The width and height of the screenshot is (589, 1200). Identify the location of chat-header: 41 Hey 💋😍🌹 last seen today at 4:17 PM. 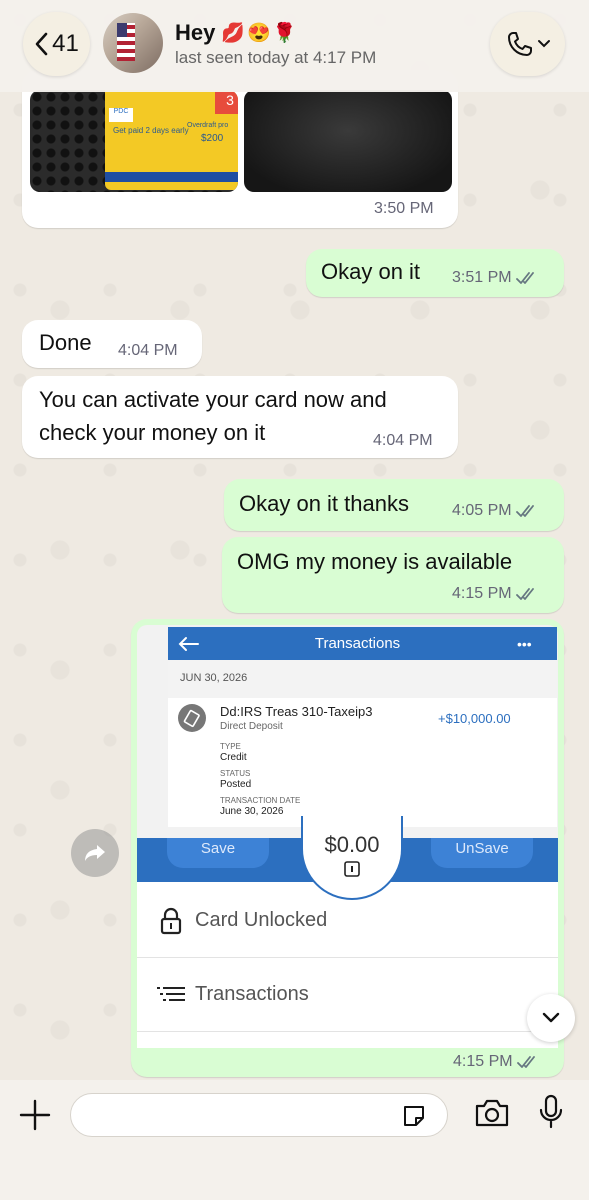
(294, 46).